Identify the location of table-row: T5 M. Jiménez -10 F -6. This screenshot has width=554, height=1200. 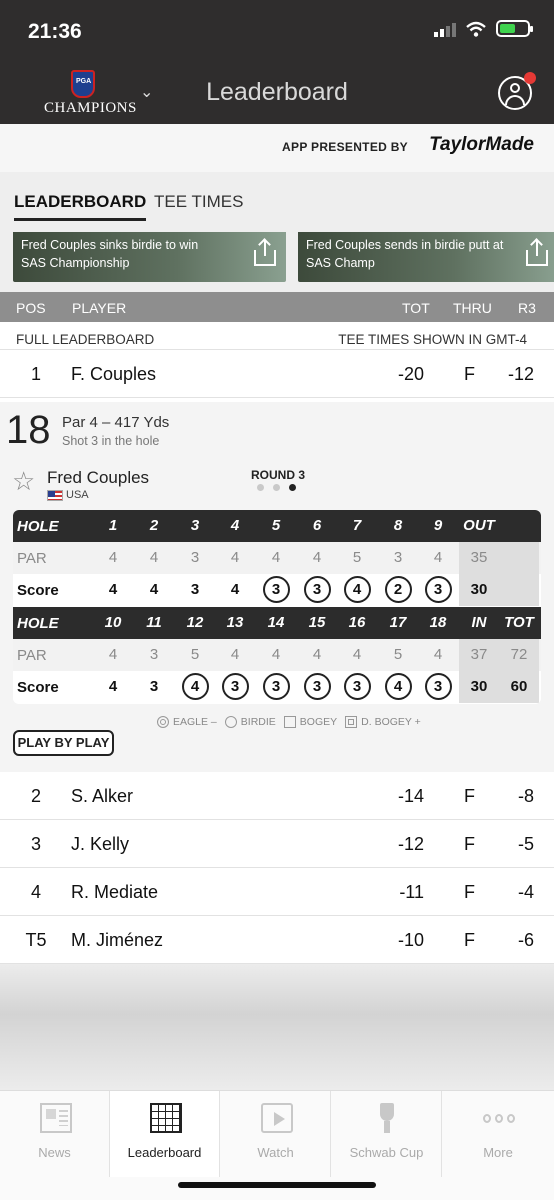
(277, 940).